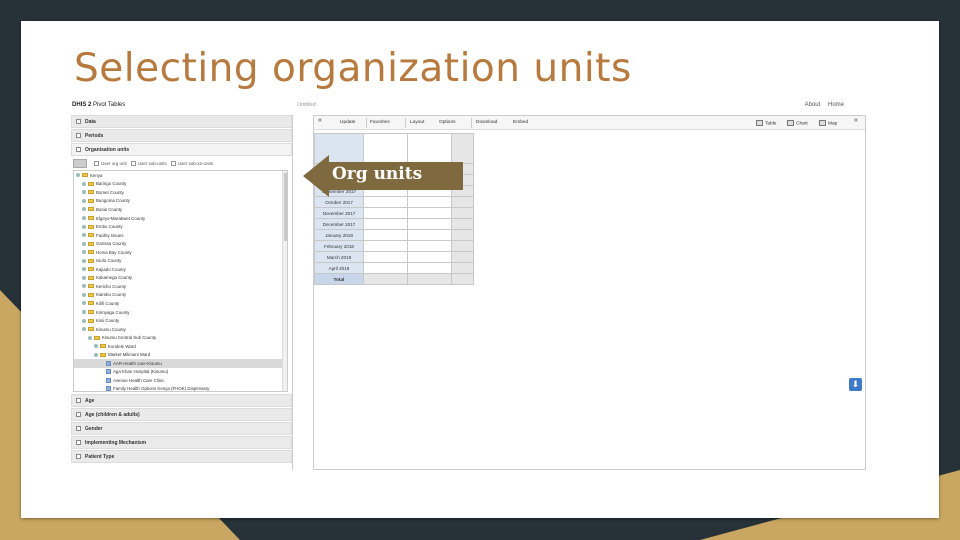  I want to click on about-link: About, so click(813, 105).